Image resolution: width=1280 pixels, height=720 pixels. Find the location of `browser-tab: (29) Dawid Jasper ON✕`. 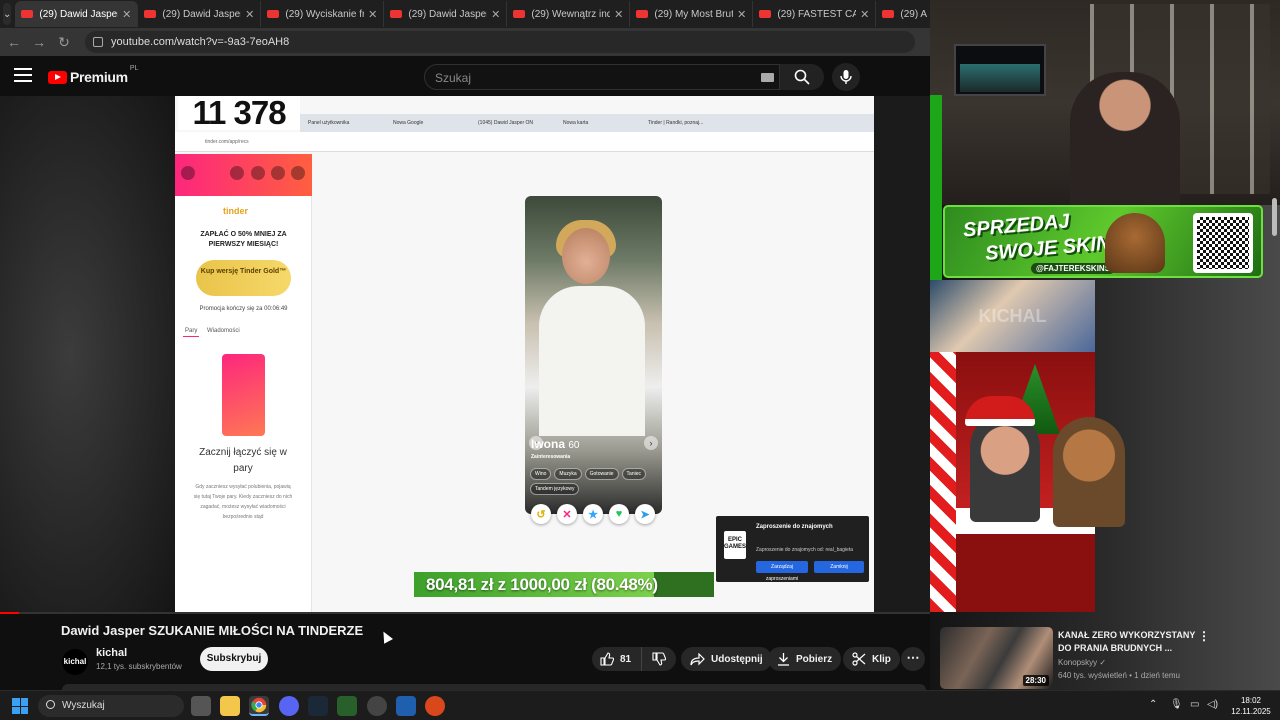

browser-tab: (29) Dawid Jasper ON✕ is located at coordinates (446, 14).